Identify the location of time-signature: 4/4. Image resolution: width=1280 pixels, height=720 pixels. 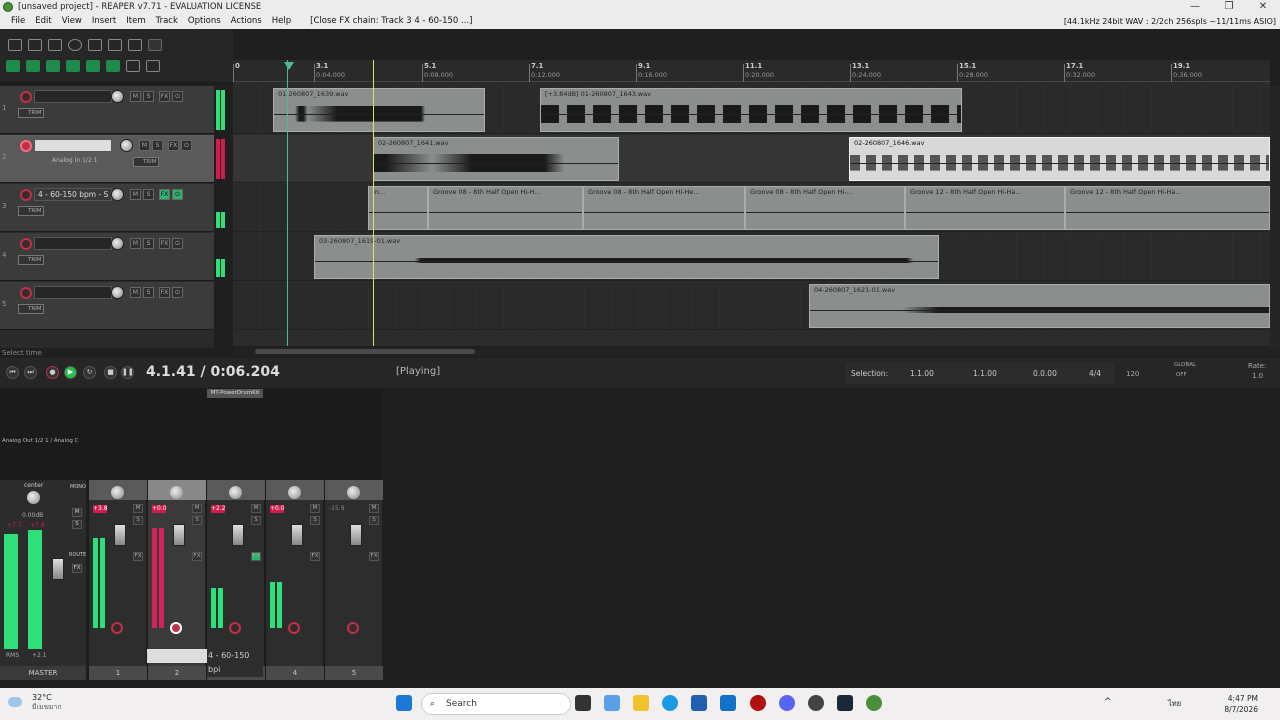
(1095, 373).